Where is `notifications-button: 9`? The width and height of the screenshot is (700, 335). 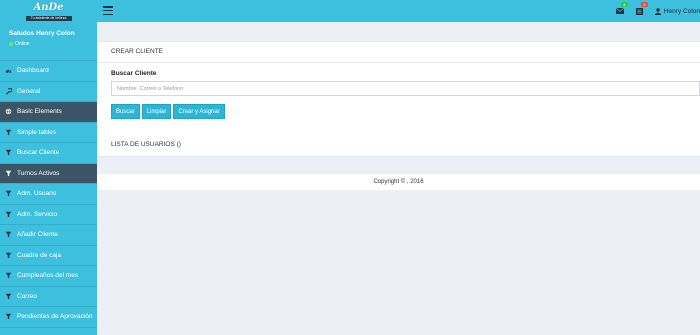
notifications-button: 9 is located at coordinates (641, 9).